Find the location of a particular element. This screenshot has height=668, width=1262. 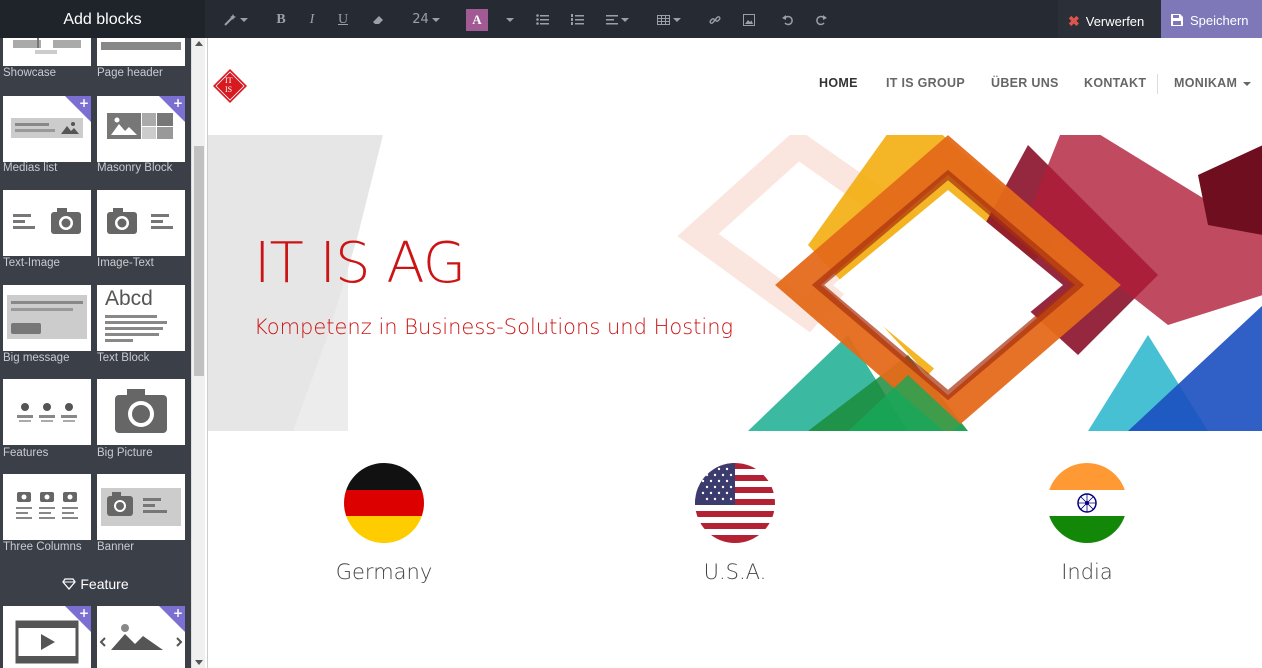

user-menu: MONIKAM is located at coordinates (1213, 83).